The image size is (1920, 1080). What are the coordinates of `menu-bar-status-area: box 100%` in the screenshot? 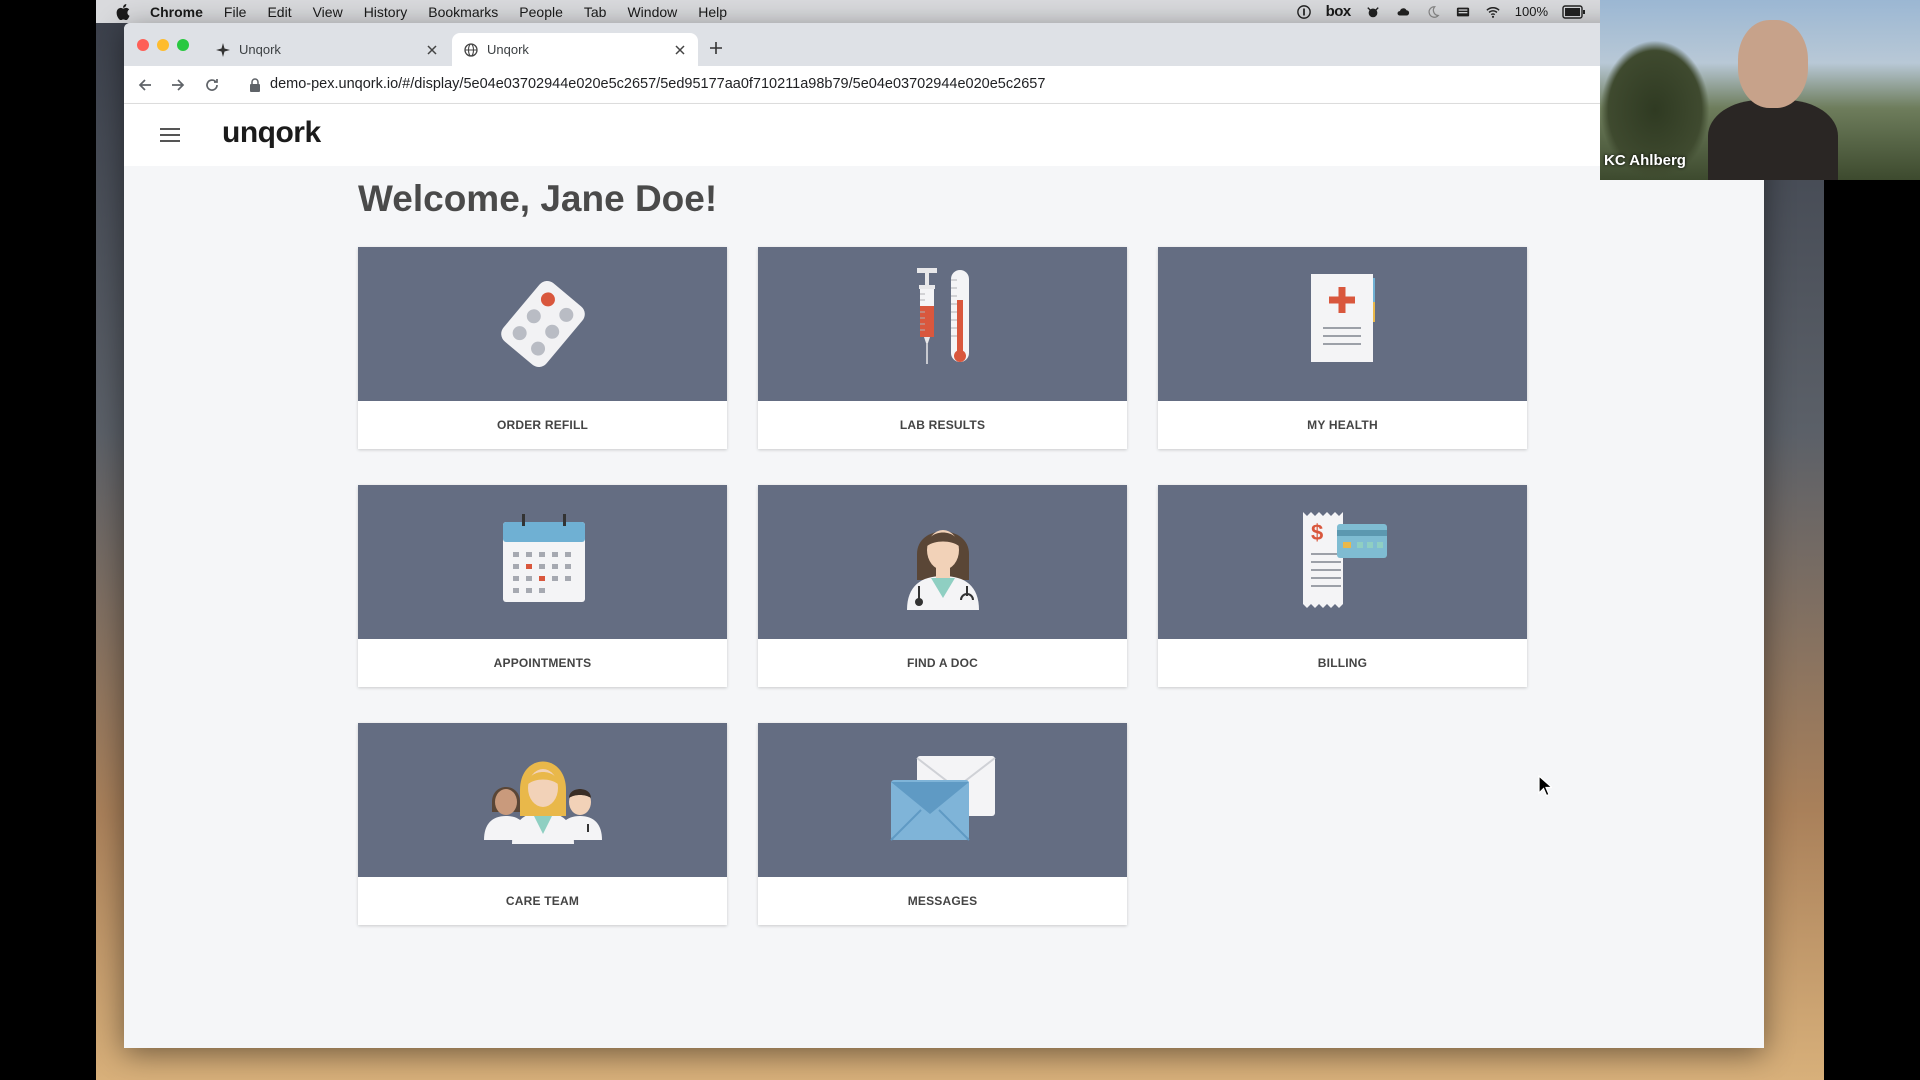 It's located at (1441, 11).